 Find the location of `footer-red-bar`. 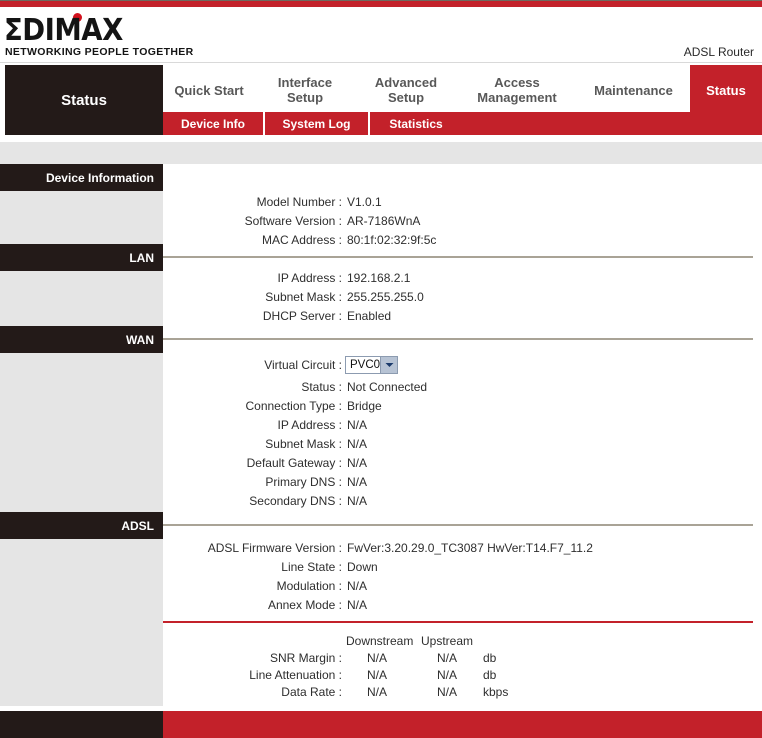

footer-red-bar is located at coordinates (462, 724).